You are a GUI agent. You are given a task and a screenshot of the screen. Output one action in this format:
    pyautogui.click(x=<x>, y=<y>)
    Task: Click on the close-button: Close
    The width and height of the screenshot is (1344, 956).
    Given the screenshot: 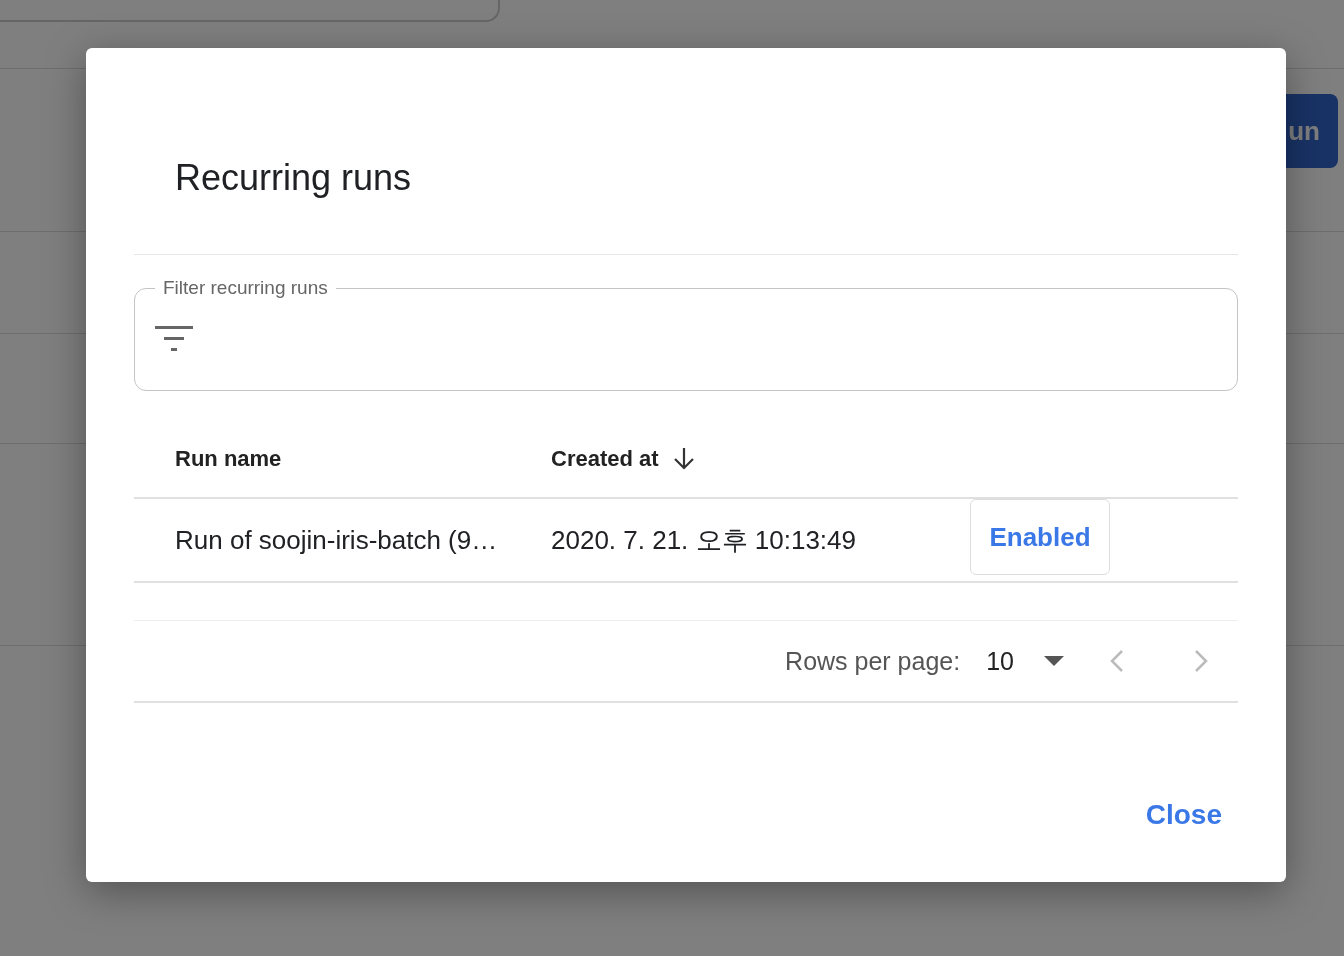 What is the action you would take?
    pyautogui.click(x=1183, y=815)
    